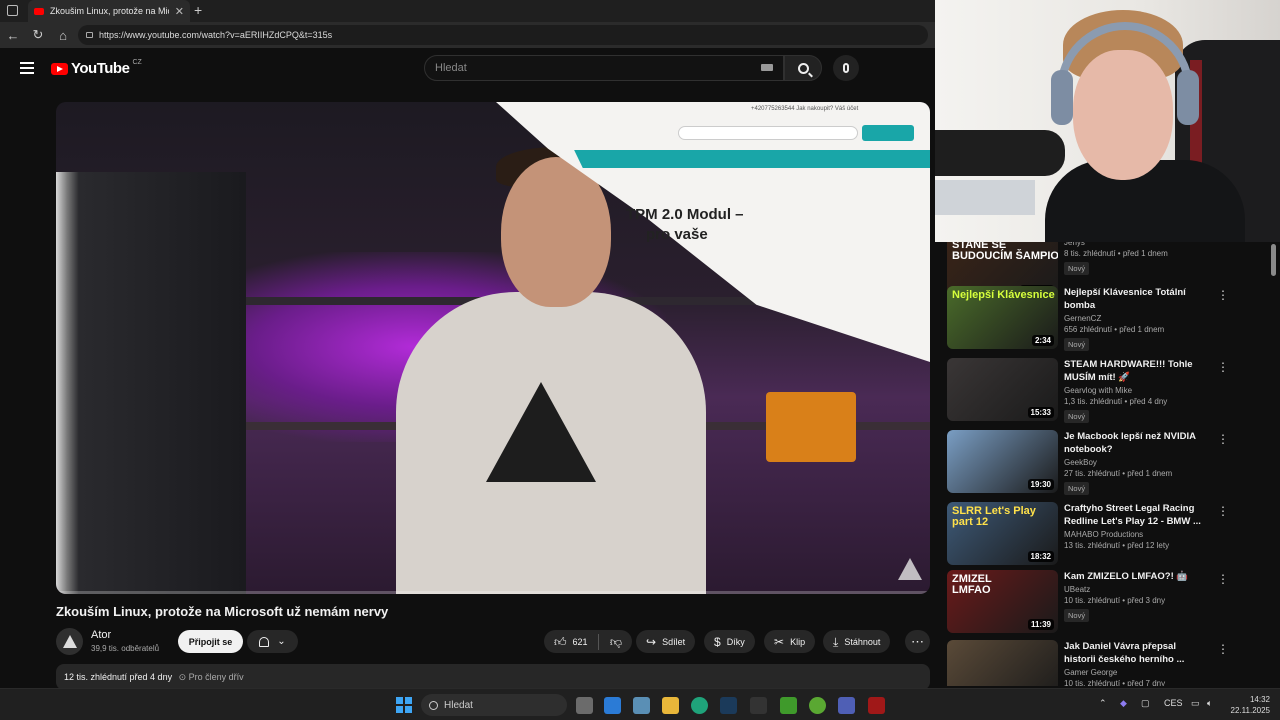 This screenshot has height=720, width=1280. What do you see at coordinates (1136, 244) in the screenshot?
I see `recommended-channel-name: Jenys` at bounding box center [1136, 244].